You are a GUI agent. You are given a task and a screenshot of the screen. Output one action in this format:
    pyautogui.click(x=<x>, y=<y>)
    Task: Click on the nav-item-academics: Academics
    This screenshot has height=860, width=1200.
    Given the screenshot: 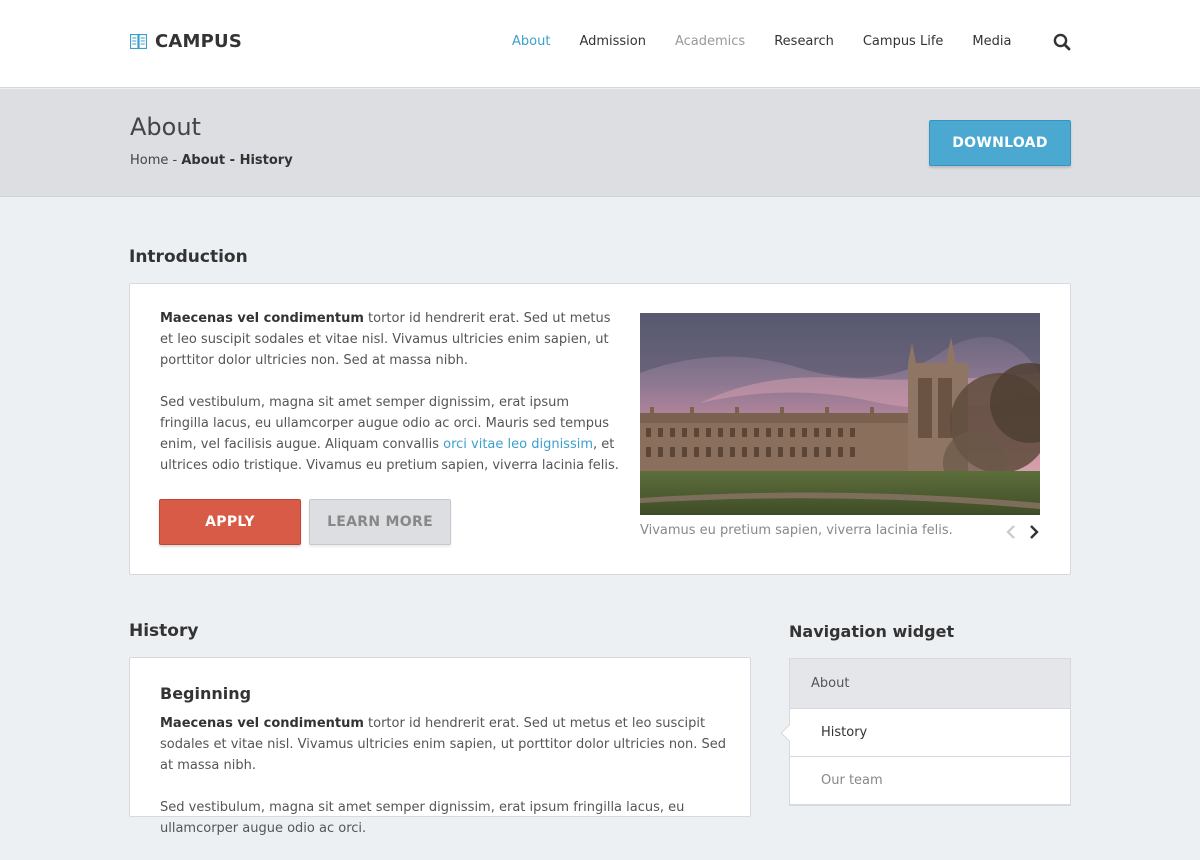 What is the action you would take?
    pyautogui.click(x=710, y=41)
    